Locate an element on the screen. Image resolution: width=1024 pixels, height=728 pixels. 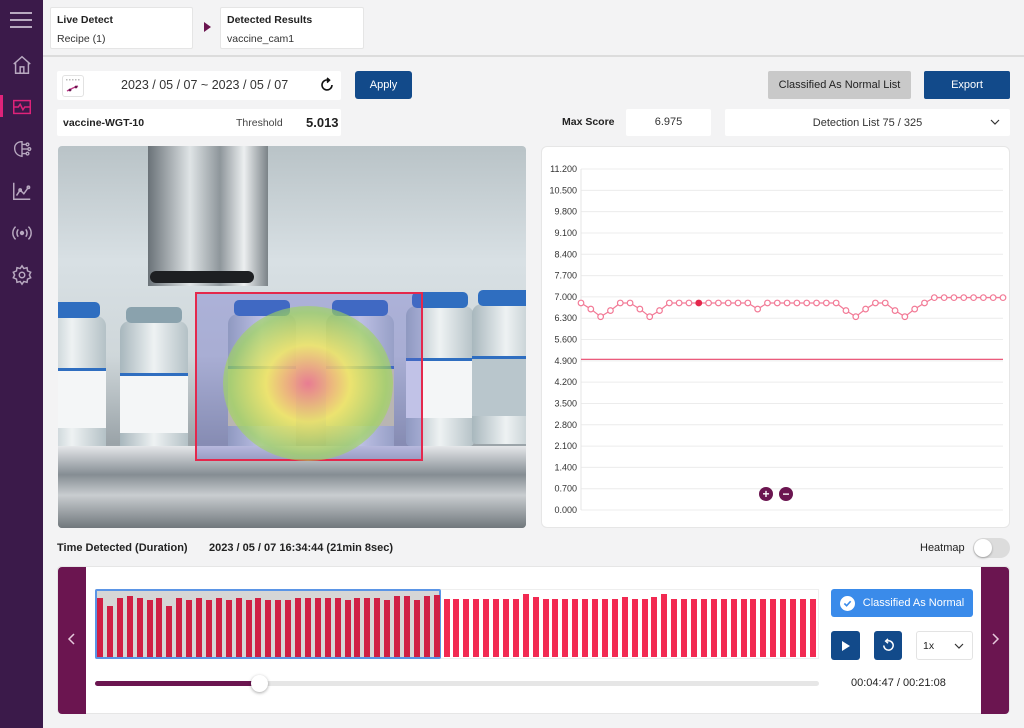
broadcast-icon is located at coordinates (21, 233).